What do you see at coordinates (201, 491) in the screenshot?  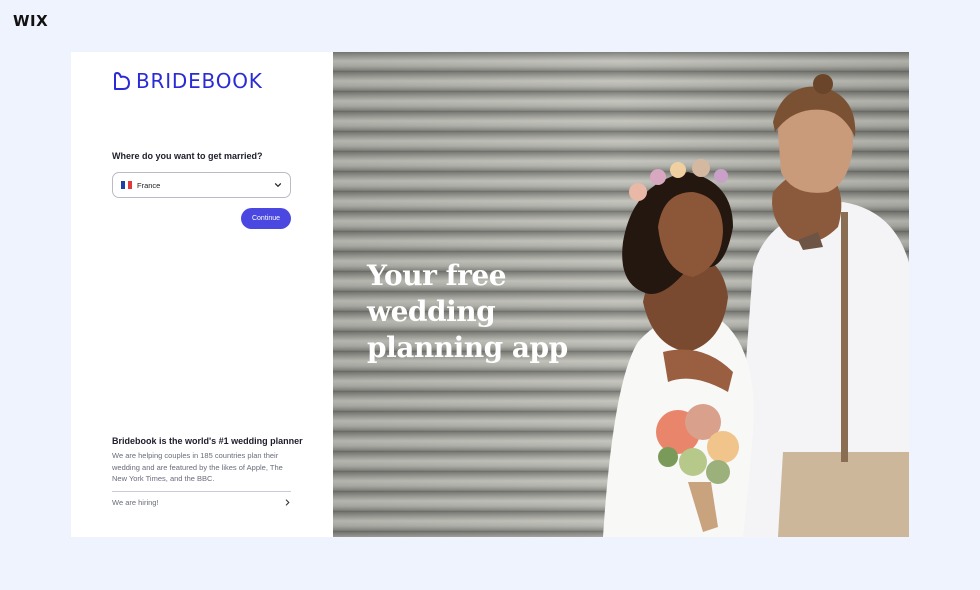 I see `divider` at bounding box center [201, 491].